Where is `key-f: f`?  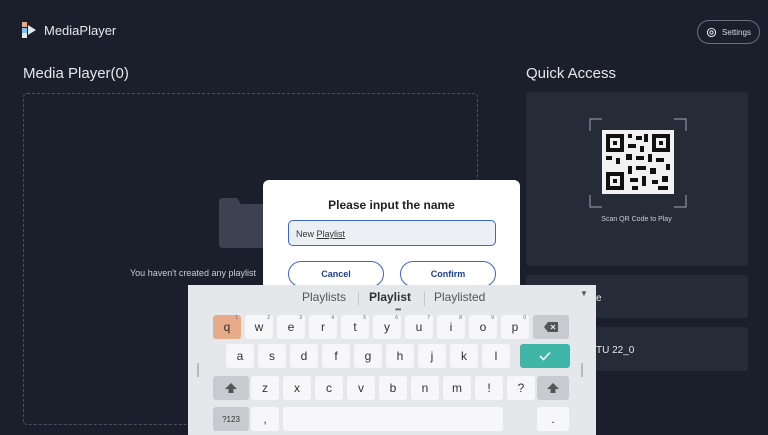 key-f: f is located at coordinates (336, 356).